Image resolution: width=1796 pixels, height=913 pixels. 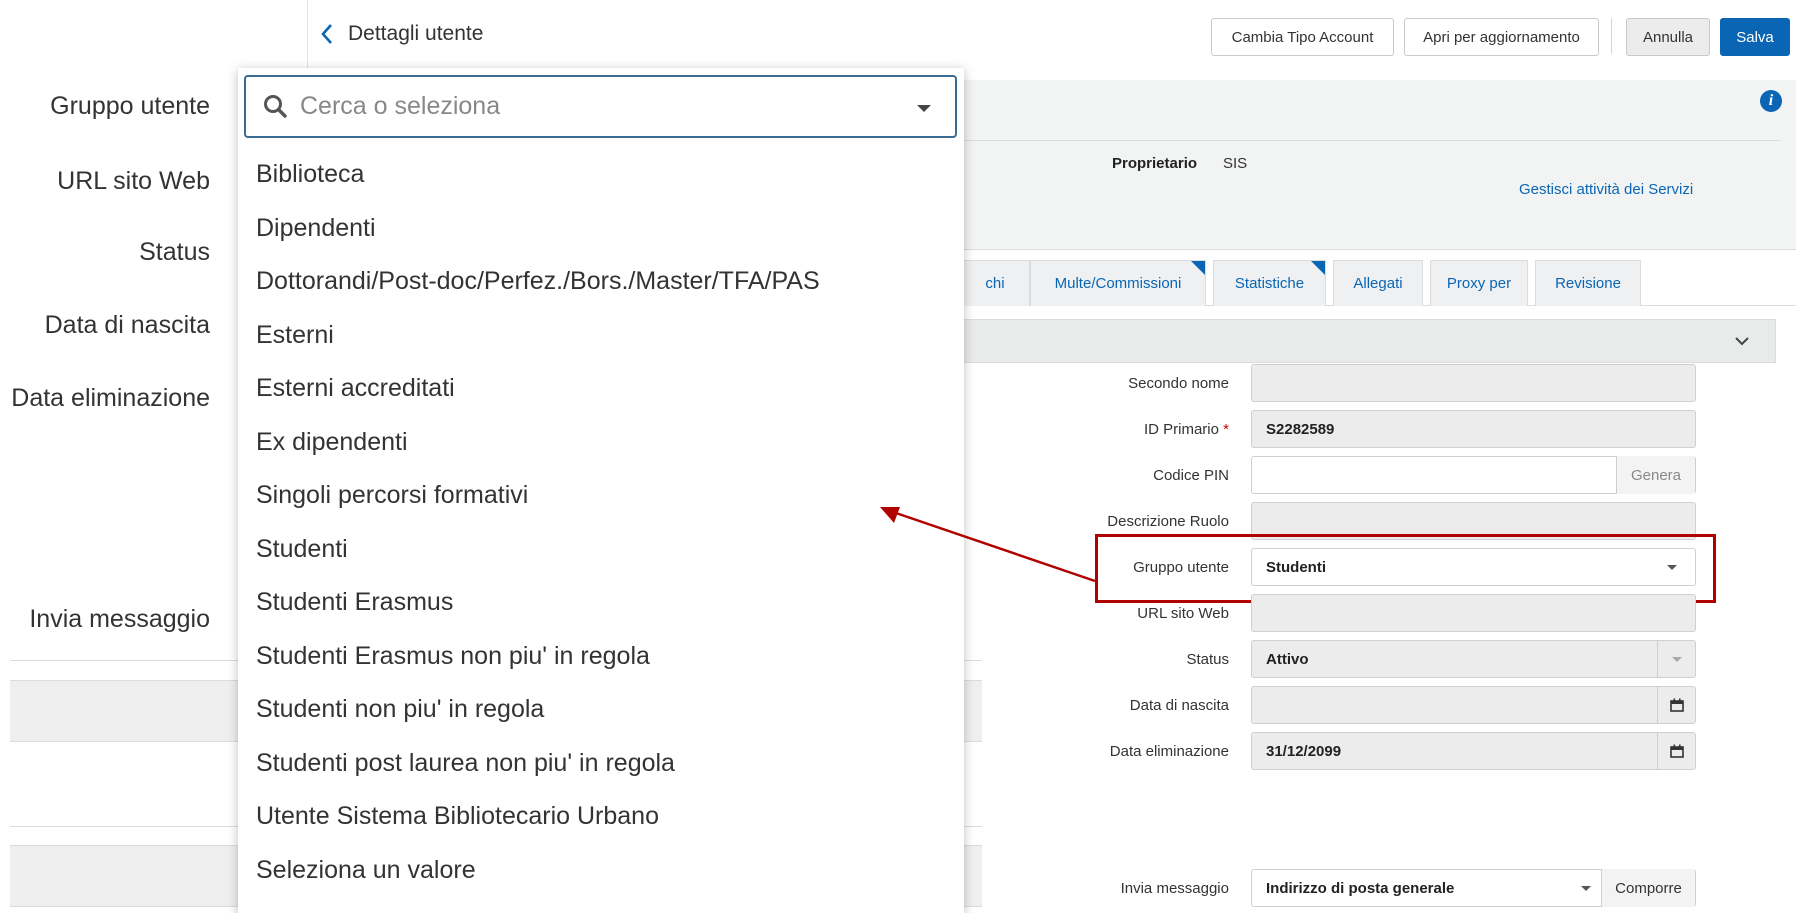 I want to click on owner-value: SIS, so click(x=1235, y=163).